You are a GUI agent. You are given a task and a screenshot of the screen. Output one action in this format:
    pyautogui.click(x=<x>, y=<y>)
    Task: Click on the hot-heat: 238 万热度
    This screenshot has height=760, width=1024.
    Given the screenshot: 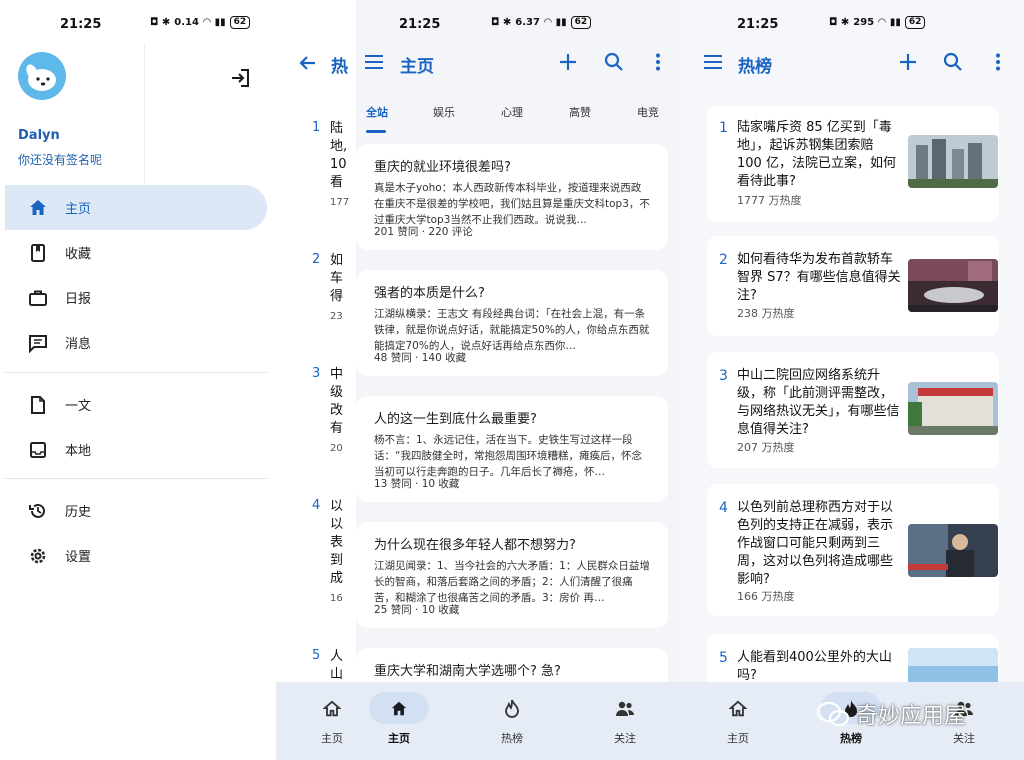 What is the action you would take?
    pyautogui.click(x=766, y=313)
    